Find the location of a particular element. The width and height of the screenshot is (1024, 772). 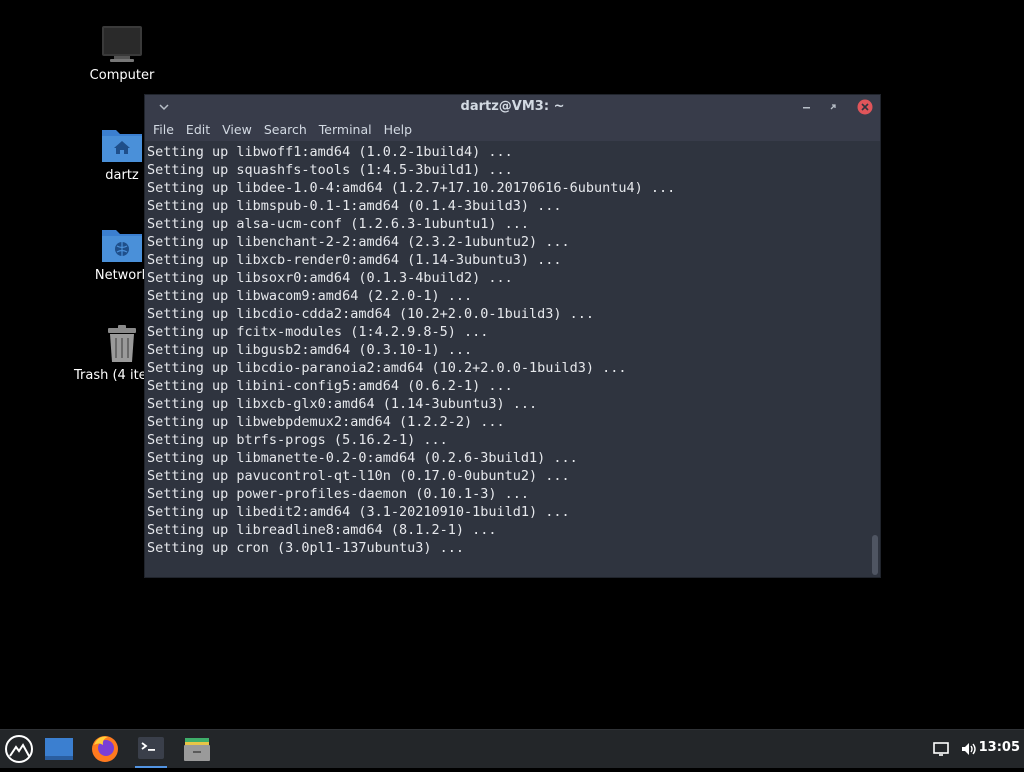

minimize-icon is located at coordinates (807, 107).